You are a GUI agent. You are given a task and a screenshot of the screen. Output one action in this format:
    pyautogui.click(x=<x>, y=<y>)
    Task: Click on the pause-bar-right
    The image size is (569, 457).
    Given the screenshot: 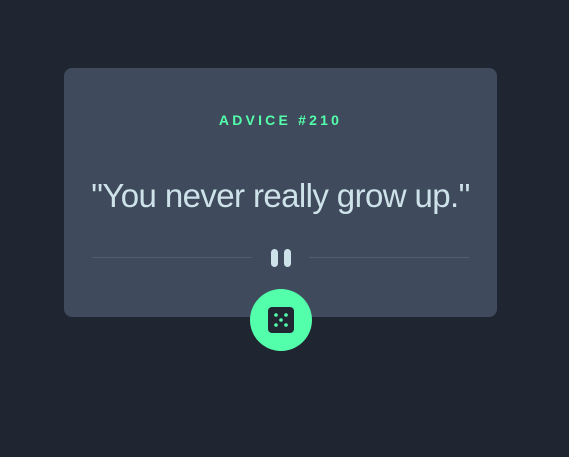 What is the action you would take?
    pyautogui.click(x=287, y=258)
    